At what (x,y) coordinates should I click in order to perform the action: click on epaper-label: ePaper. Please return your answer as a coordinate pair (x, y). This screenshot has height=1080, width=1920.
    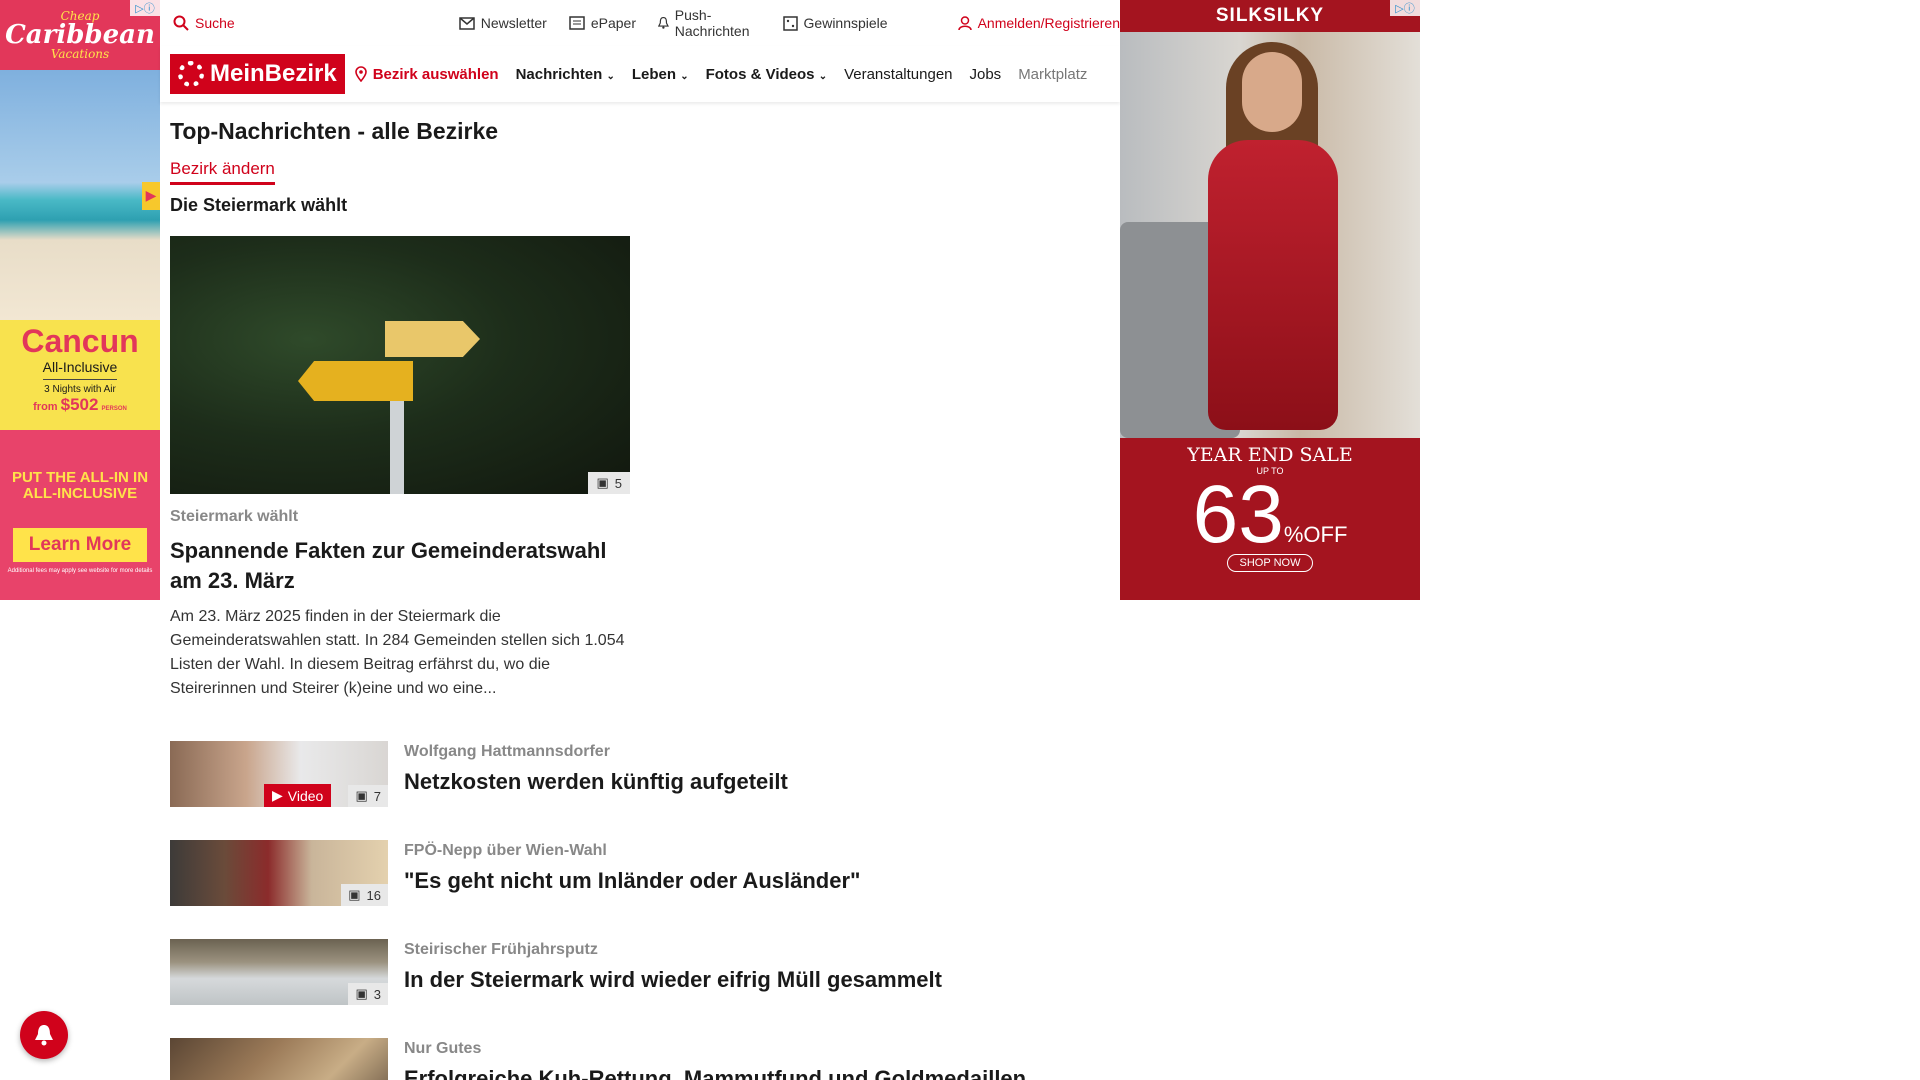
    Looking at the image, I should click on (613, 23).